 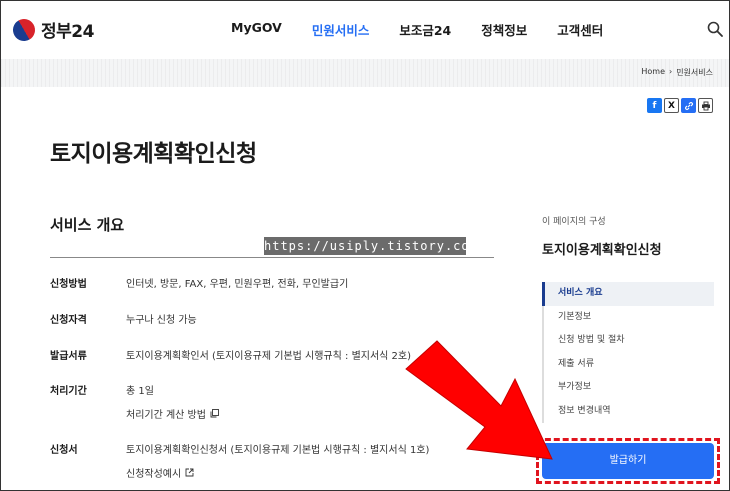 I want to click on link-icon, so click(x=688, y=105).